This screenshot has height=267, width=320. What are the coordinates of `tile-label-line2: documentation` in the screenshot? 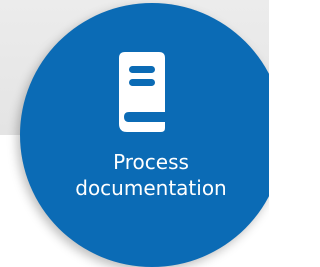 It's located at (151, 188).